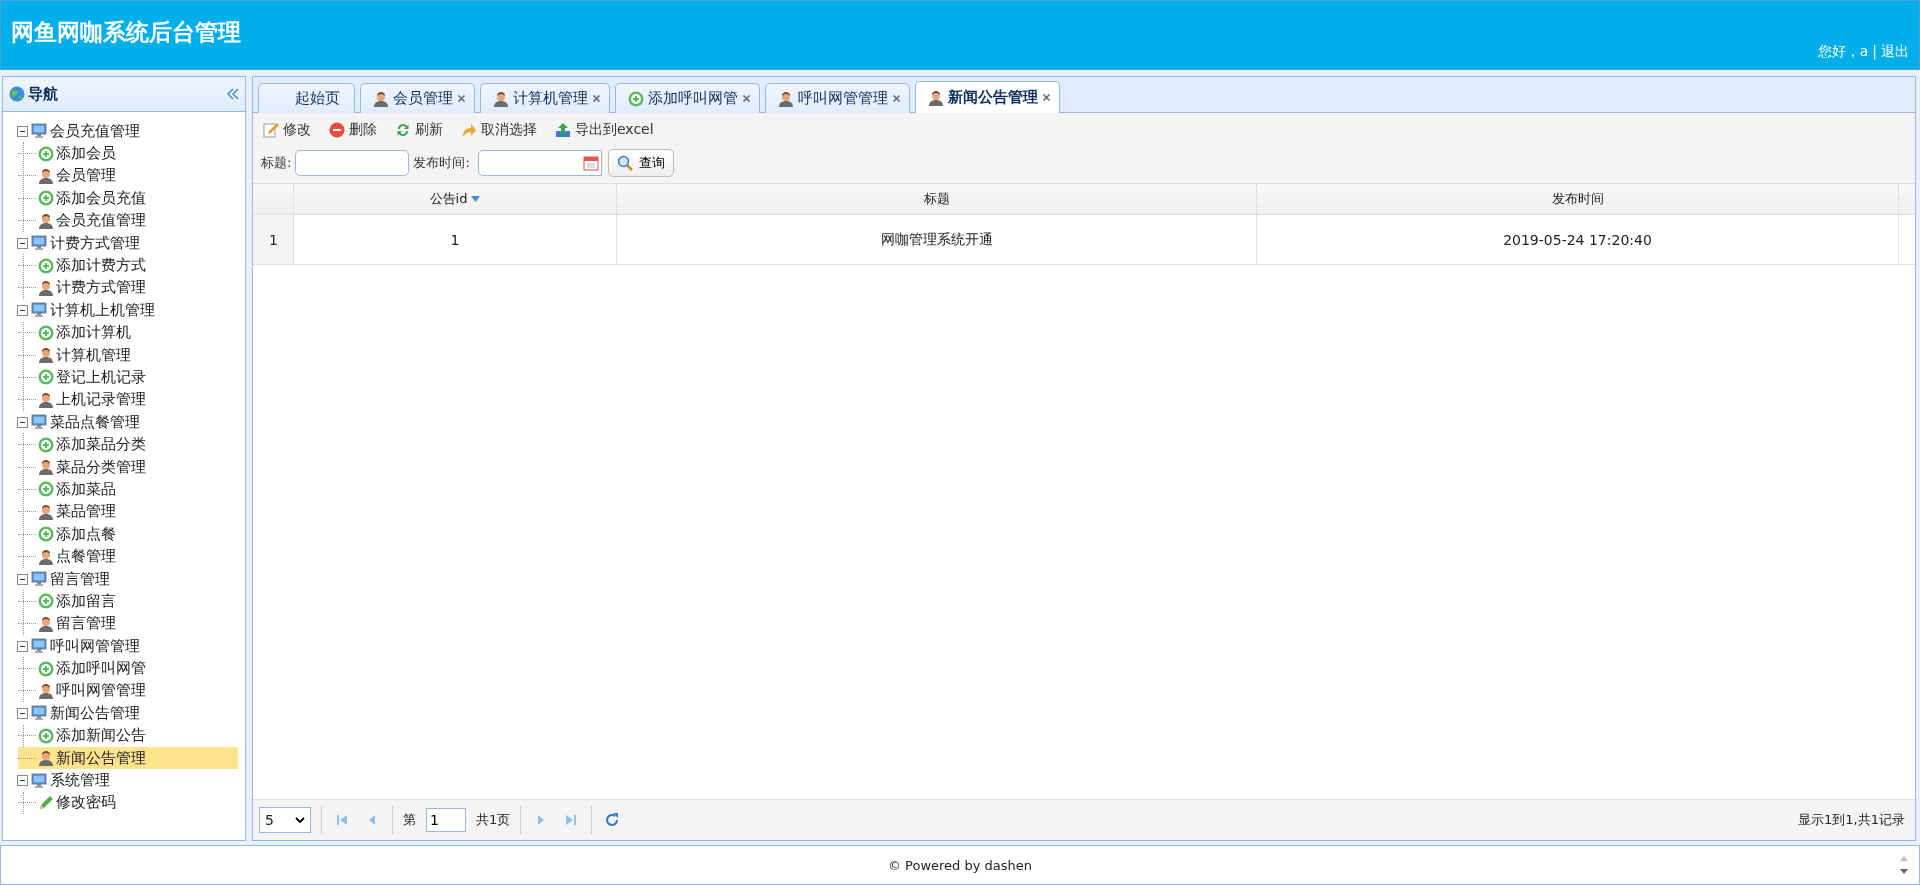 This screenshot has height=885, width=1920. What do you see at coordinates (128, 668) in the screenshot?
I see `tree-item: 添加呼叫网管` at bounding box center [128, 668].